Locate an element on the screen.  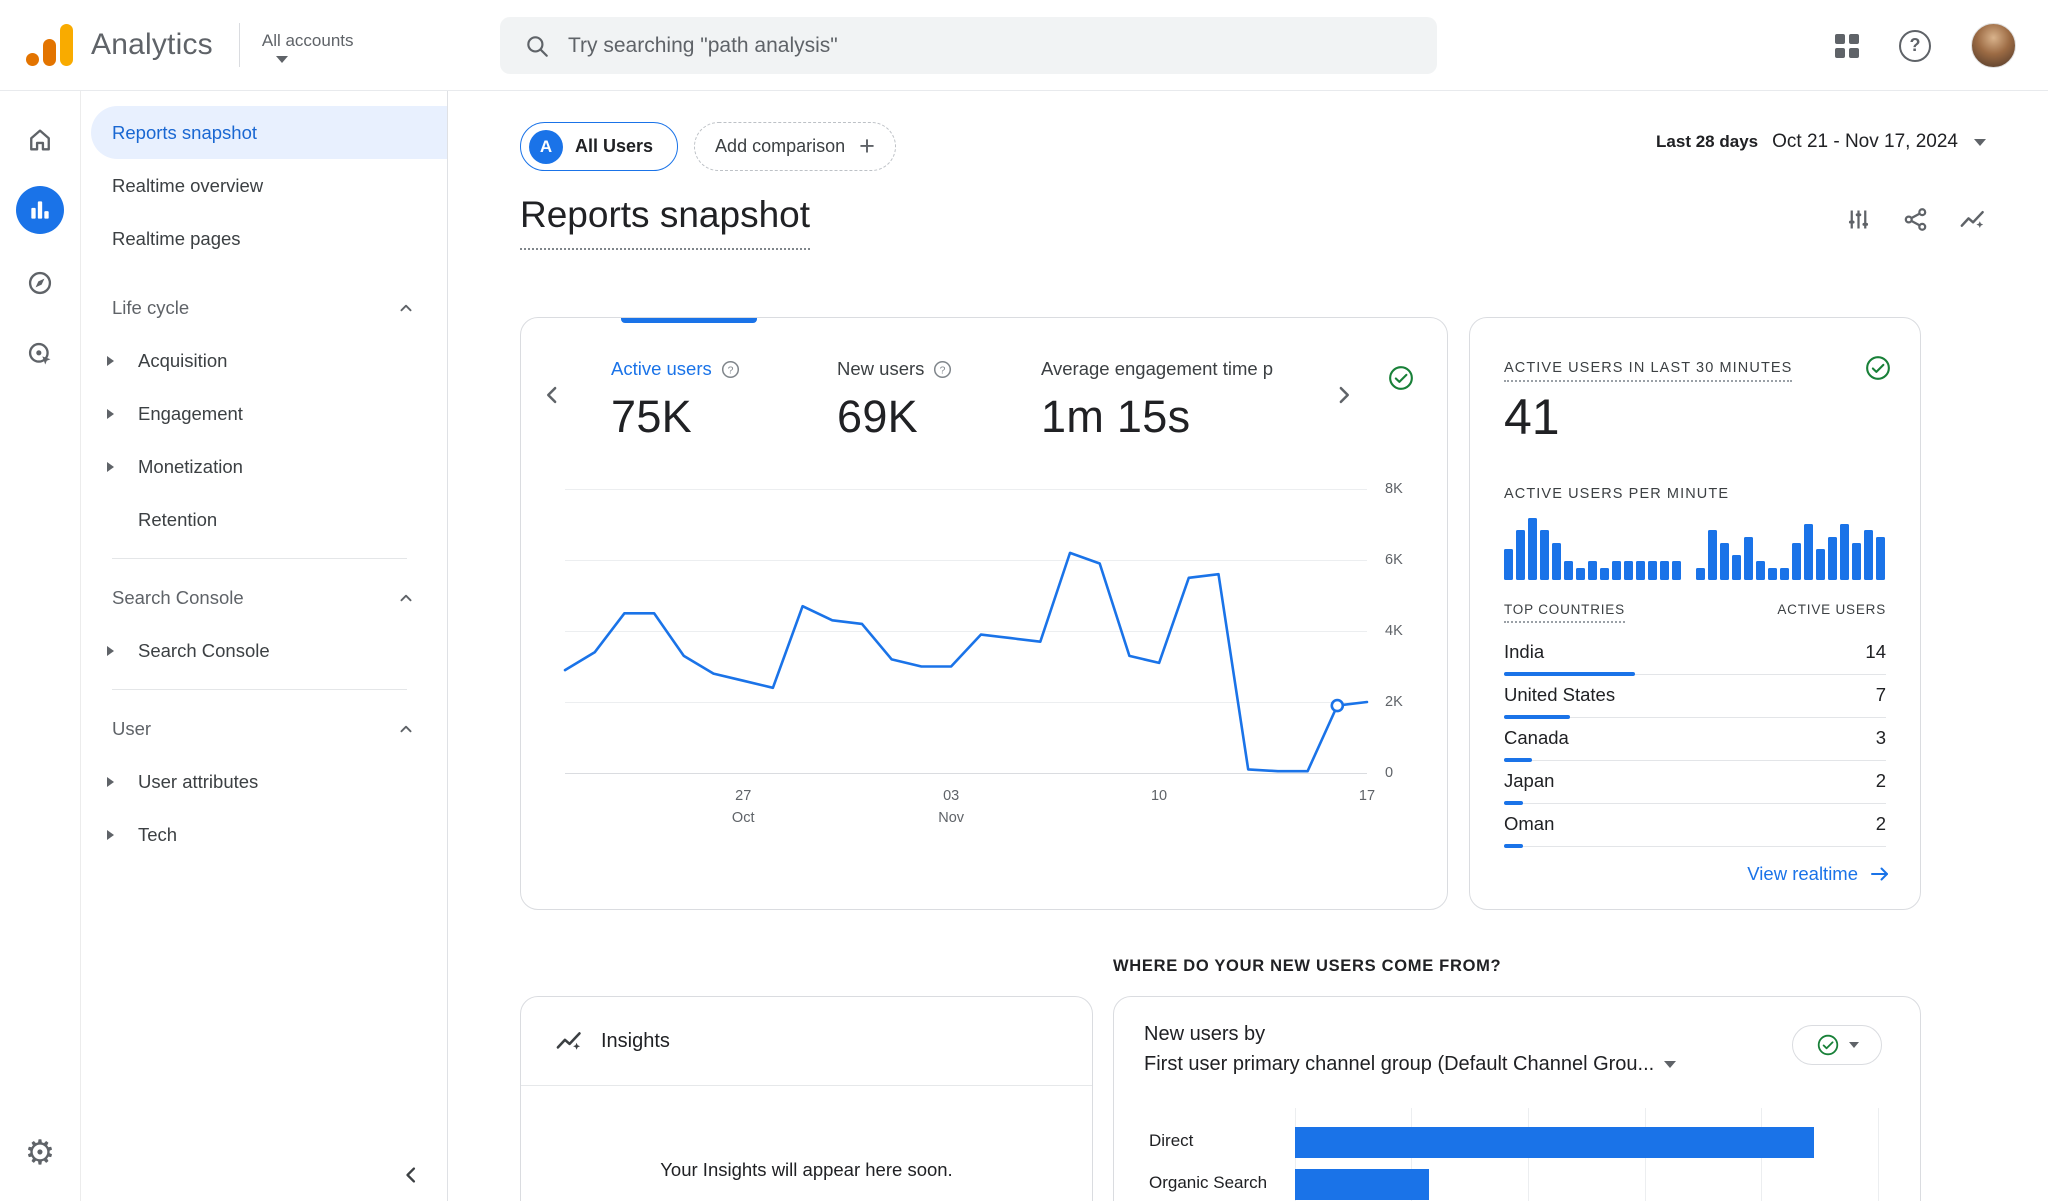
country-name: India is located at coordinates (1524, 651).